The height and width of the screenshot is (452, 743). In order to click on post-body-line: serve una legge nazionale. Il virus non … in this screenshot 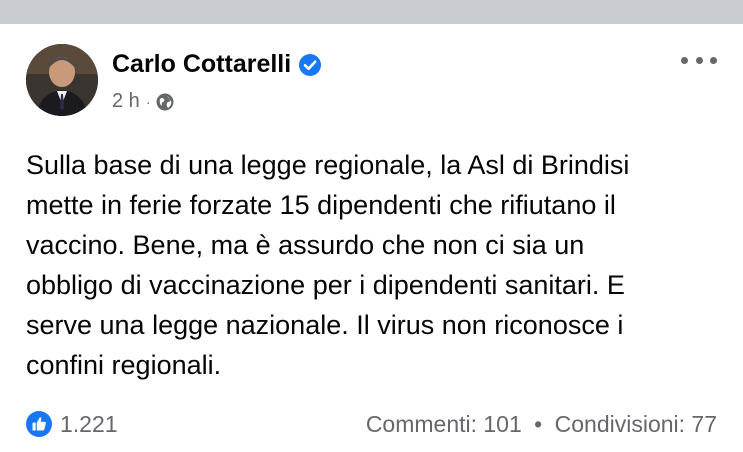, I will do `click(325, 325)`.